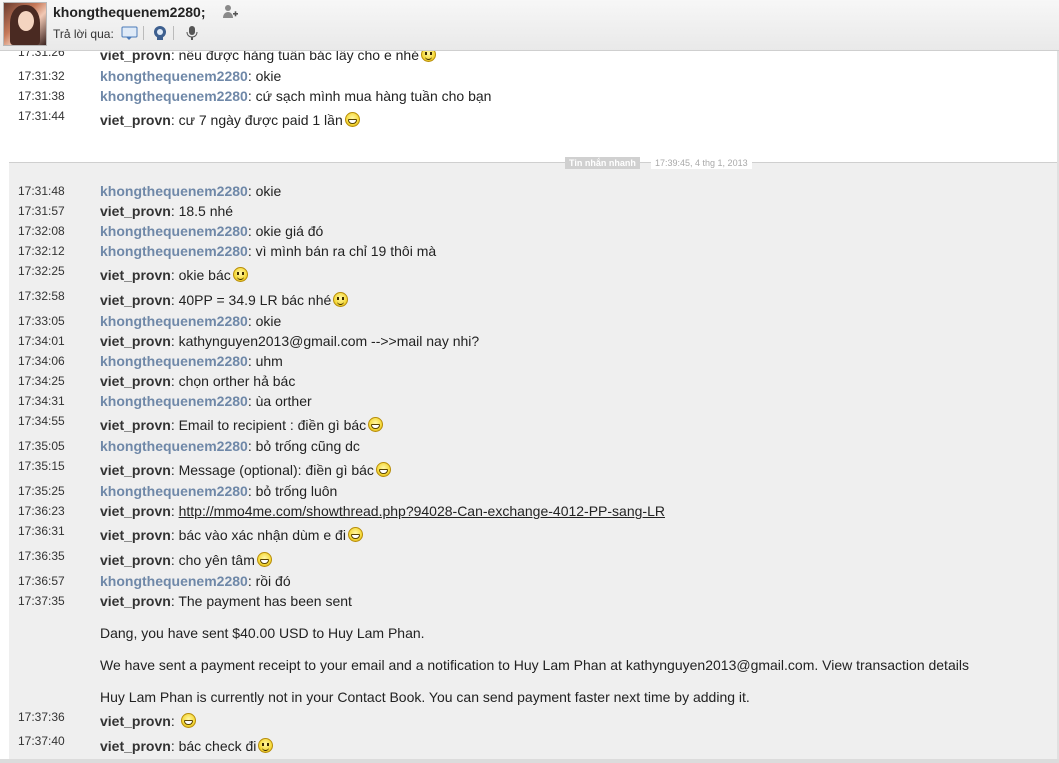 This screenshot has width=1059, height=763. Describe the element at coordinates (41, 556) in the screenshot. I see `message-timestamp: 17:36:35` at that location.